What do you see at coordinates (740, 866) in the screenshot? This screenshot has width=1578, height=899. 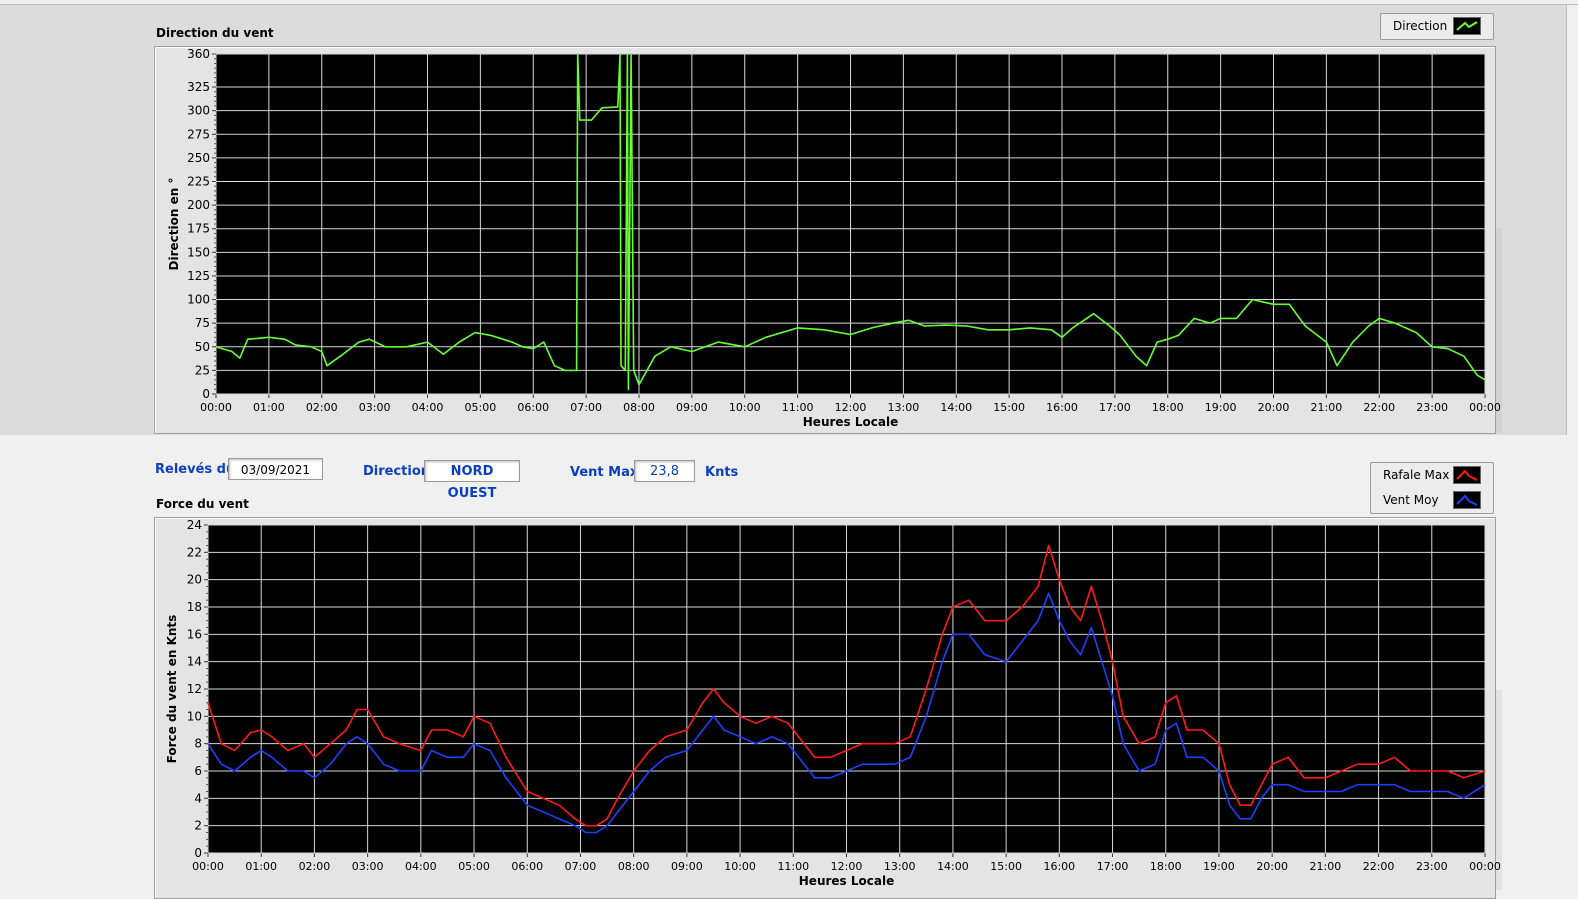 I see `x-tick-label: 10:00` at bounding box center [740, 866].